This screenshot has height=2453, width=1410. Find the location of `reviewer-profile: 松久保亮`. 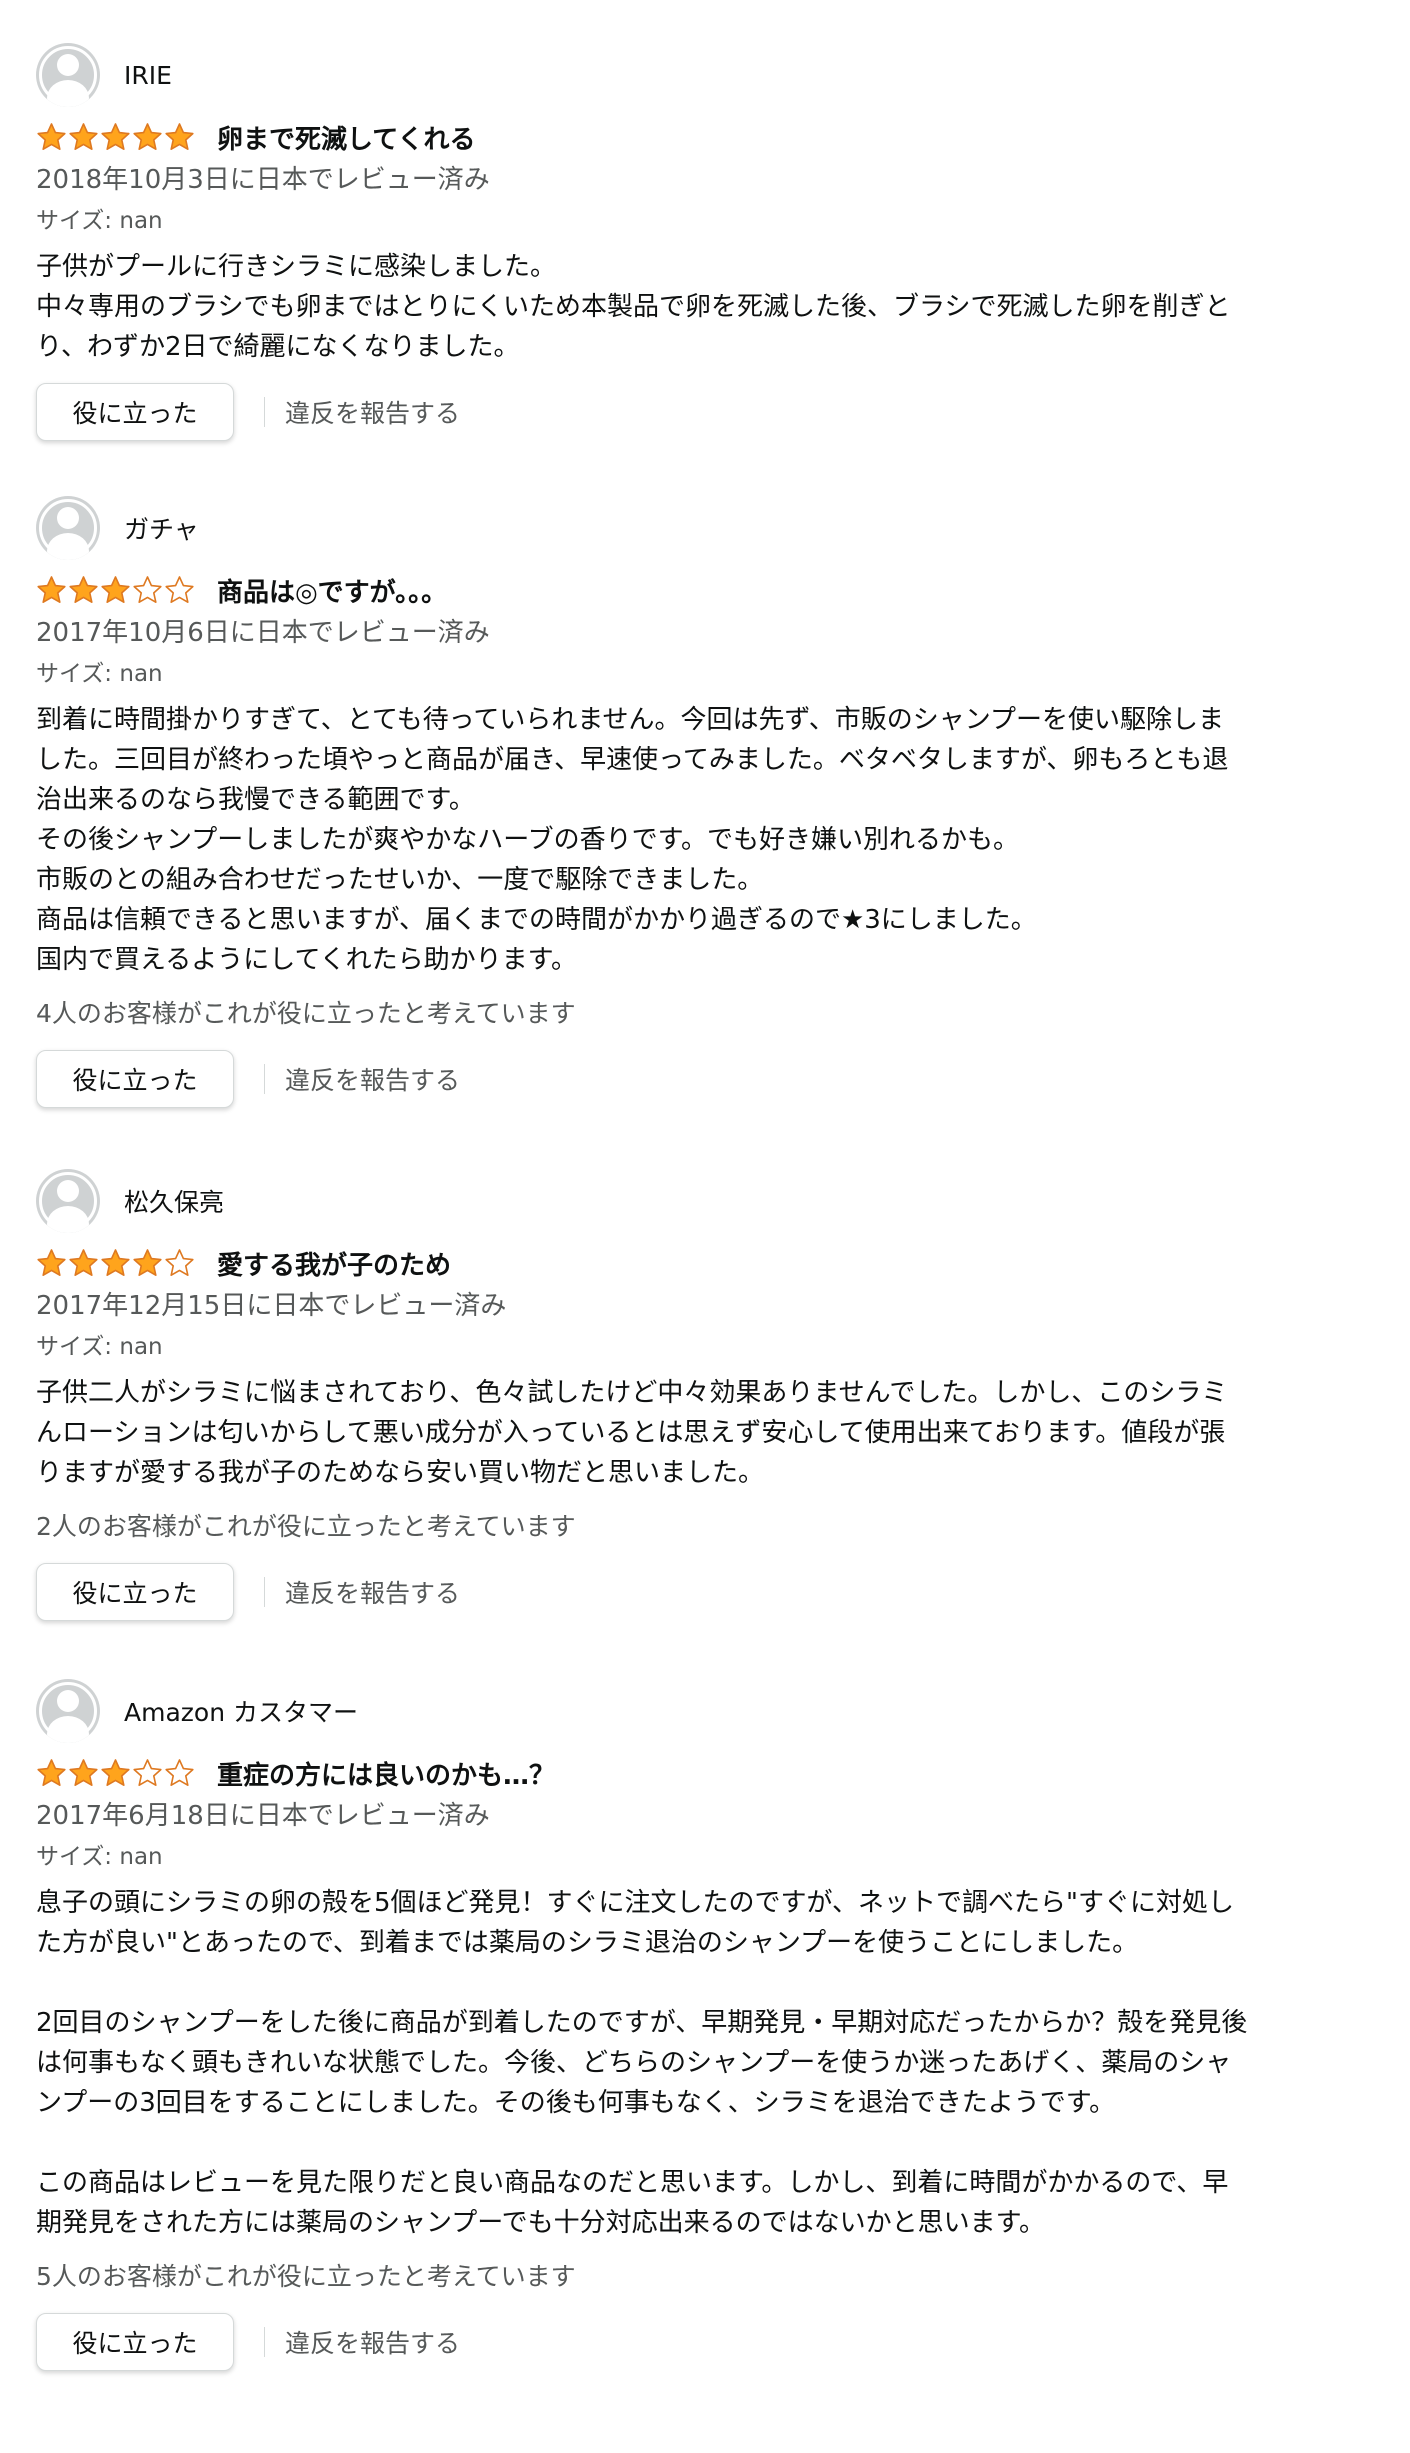

reviewer-profile: 松久保亮 is located at coordinates (706, 1201).